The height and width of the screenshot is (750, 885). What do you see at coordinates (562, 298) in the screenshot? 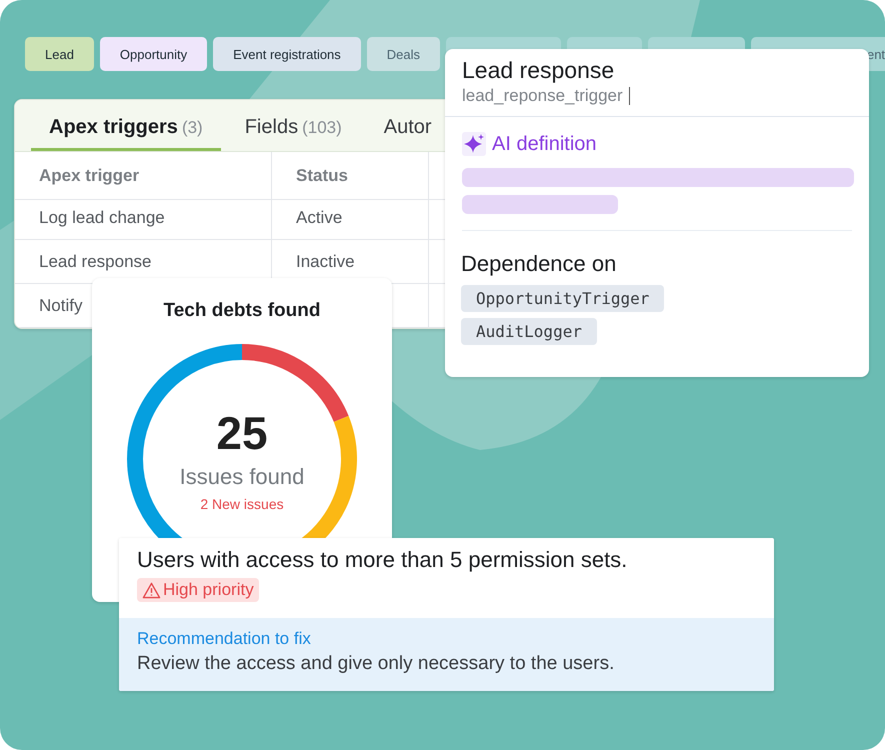
I see `dependency-tag: OpportunityTrigger` at bounding box center [562, 298].